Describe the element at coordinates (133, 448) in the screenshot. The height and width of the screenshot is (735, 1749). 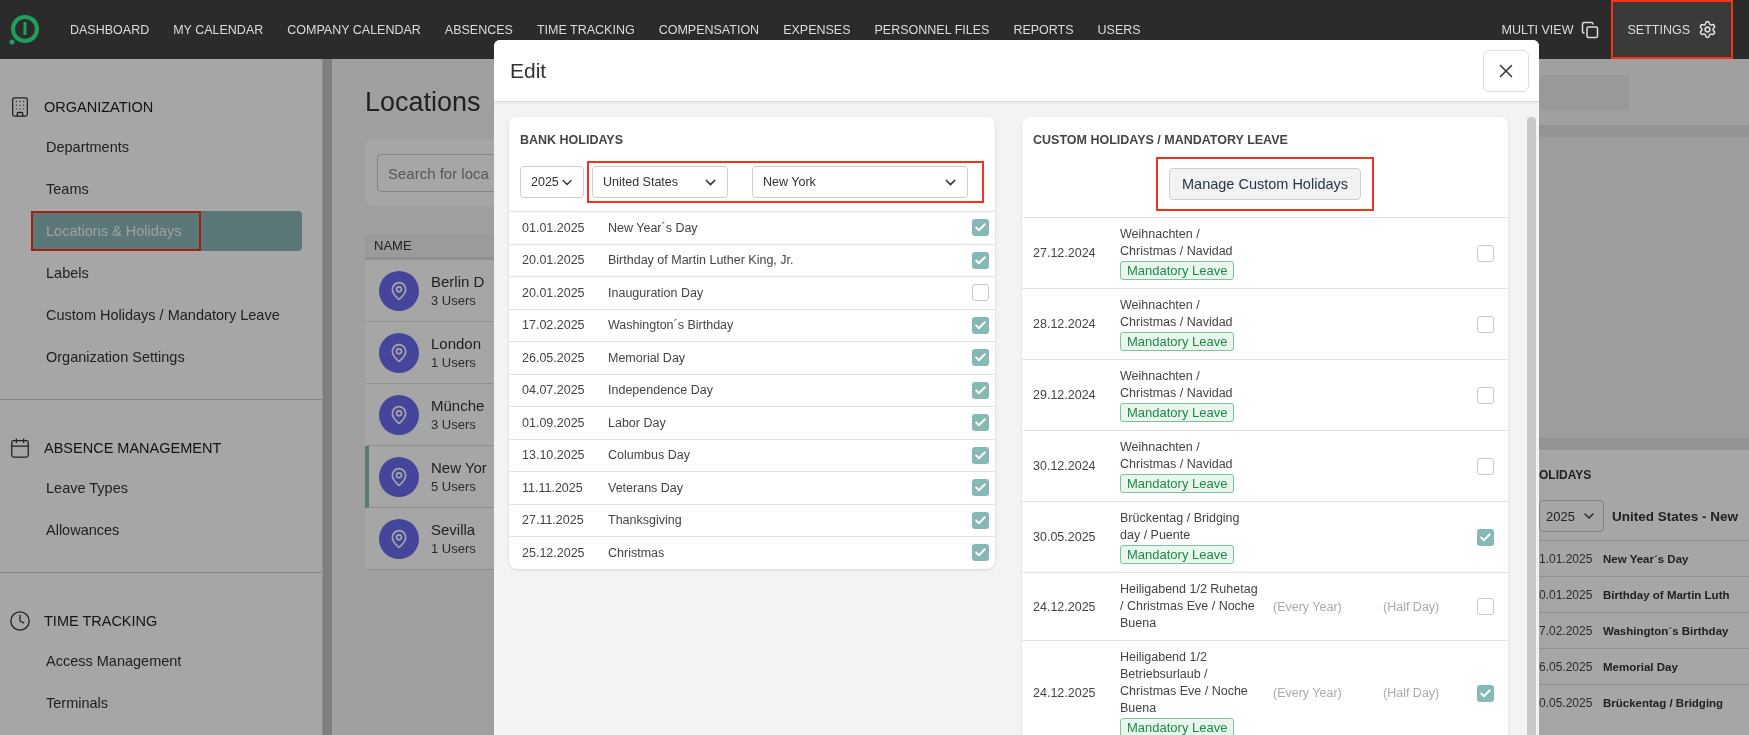
I see `section-title: ABSENCE MANAGEMENT` at that location.